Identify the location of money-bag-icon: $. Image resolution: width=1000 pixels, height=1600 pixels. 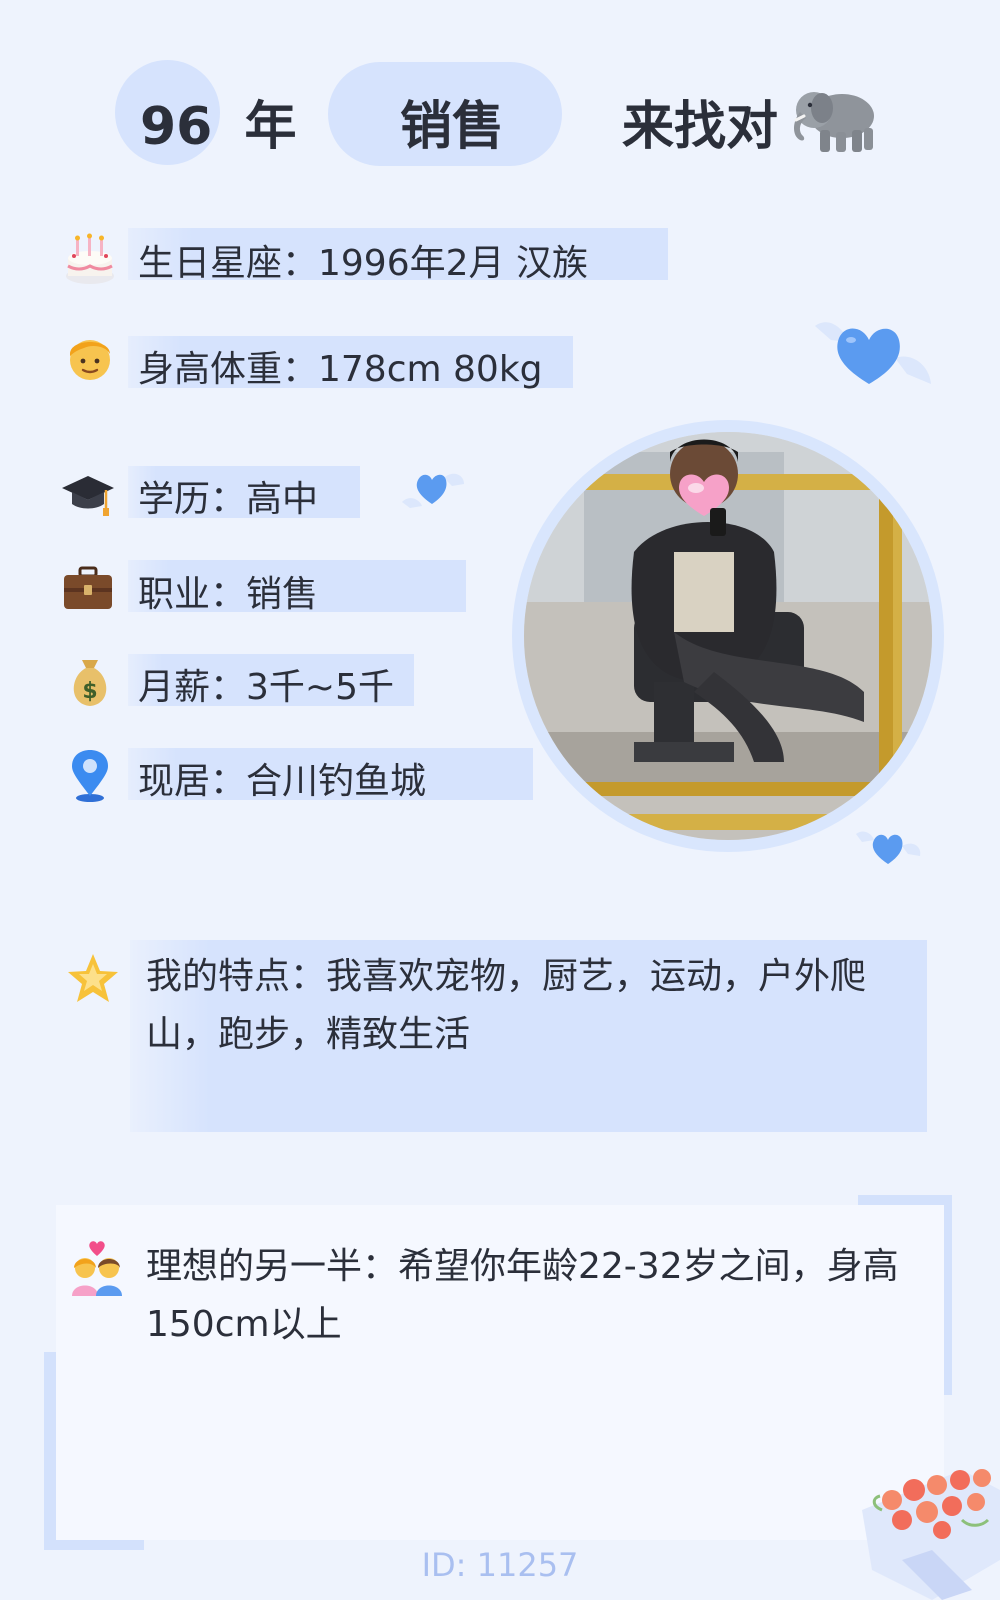
(90, 683).